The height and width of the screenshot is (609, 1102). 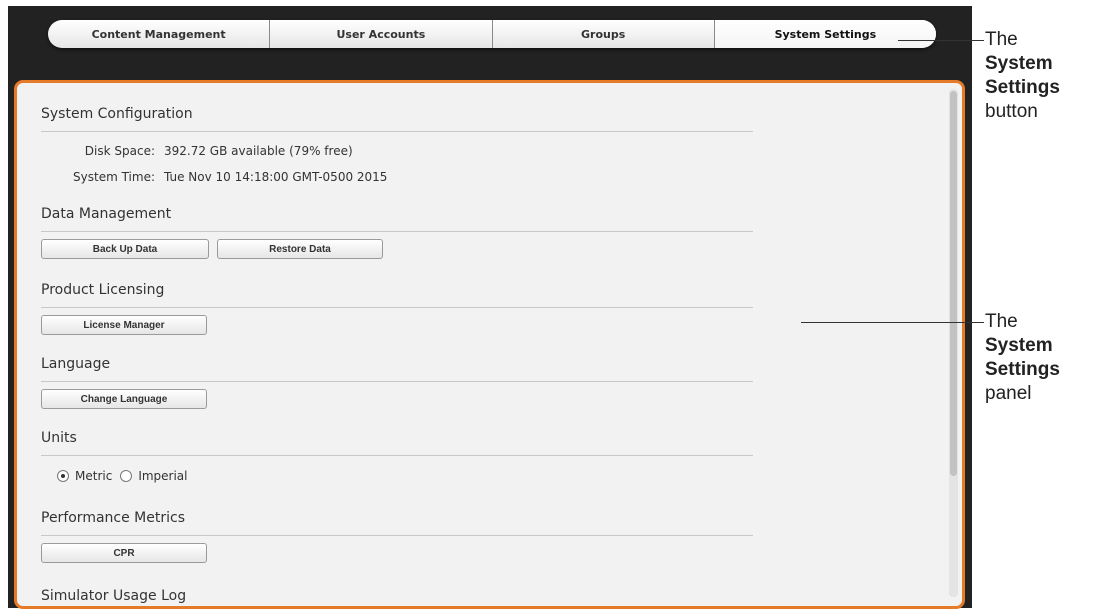 I want to click on callout-panel-suffix: panel, so click(x=1008, y=393).